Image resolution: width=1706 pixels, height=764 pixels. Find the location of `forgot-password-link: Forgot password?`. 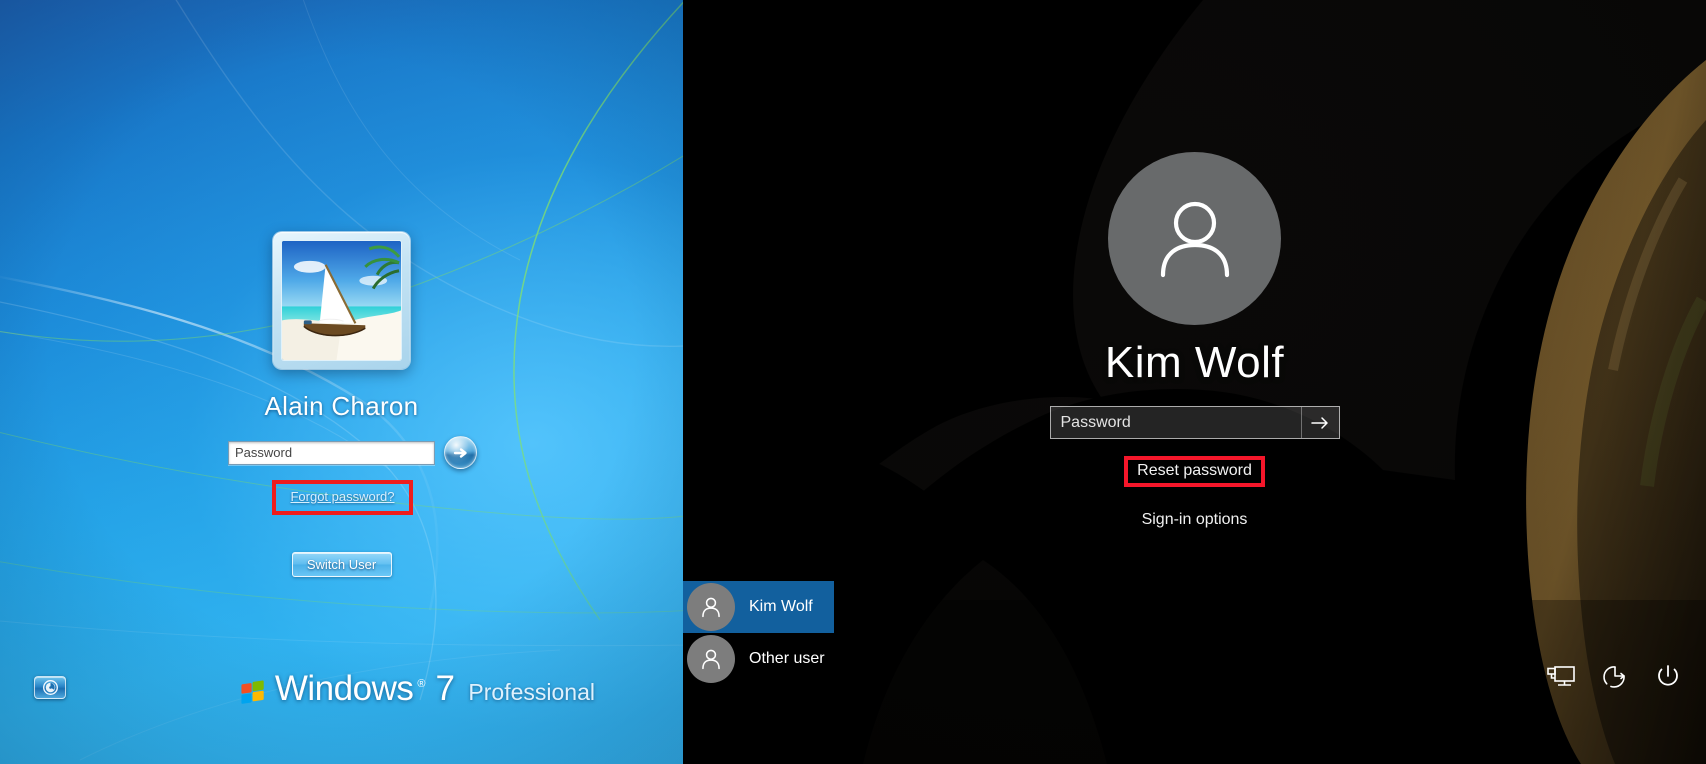

forgot-password-link: Forgot password? is located at coordinates (342, 496).